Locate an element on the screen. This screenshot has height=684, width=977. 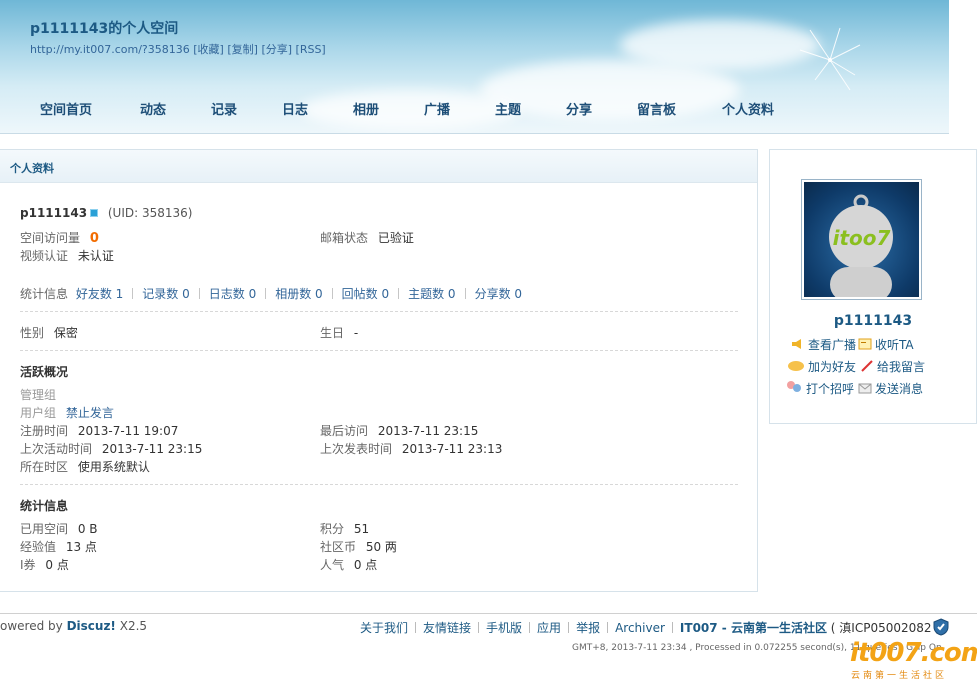
stat-blog-link: 日志数 0 is located at coordinates (232, 294).